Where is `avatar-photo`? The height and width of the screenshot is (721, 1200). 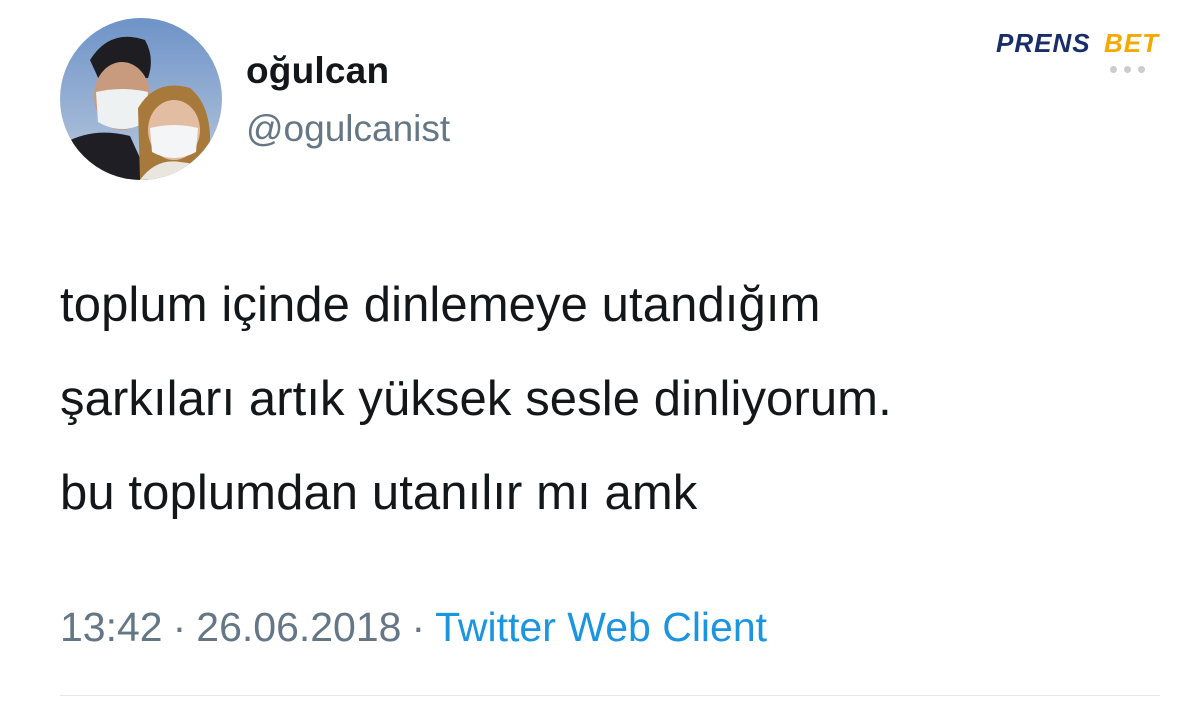 avatar-photo is located at coordinates (141, 99).